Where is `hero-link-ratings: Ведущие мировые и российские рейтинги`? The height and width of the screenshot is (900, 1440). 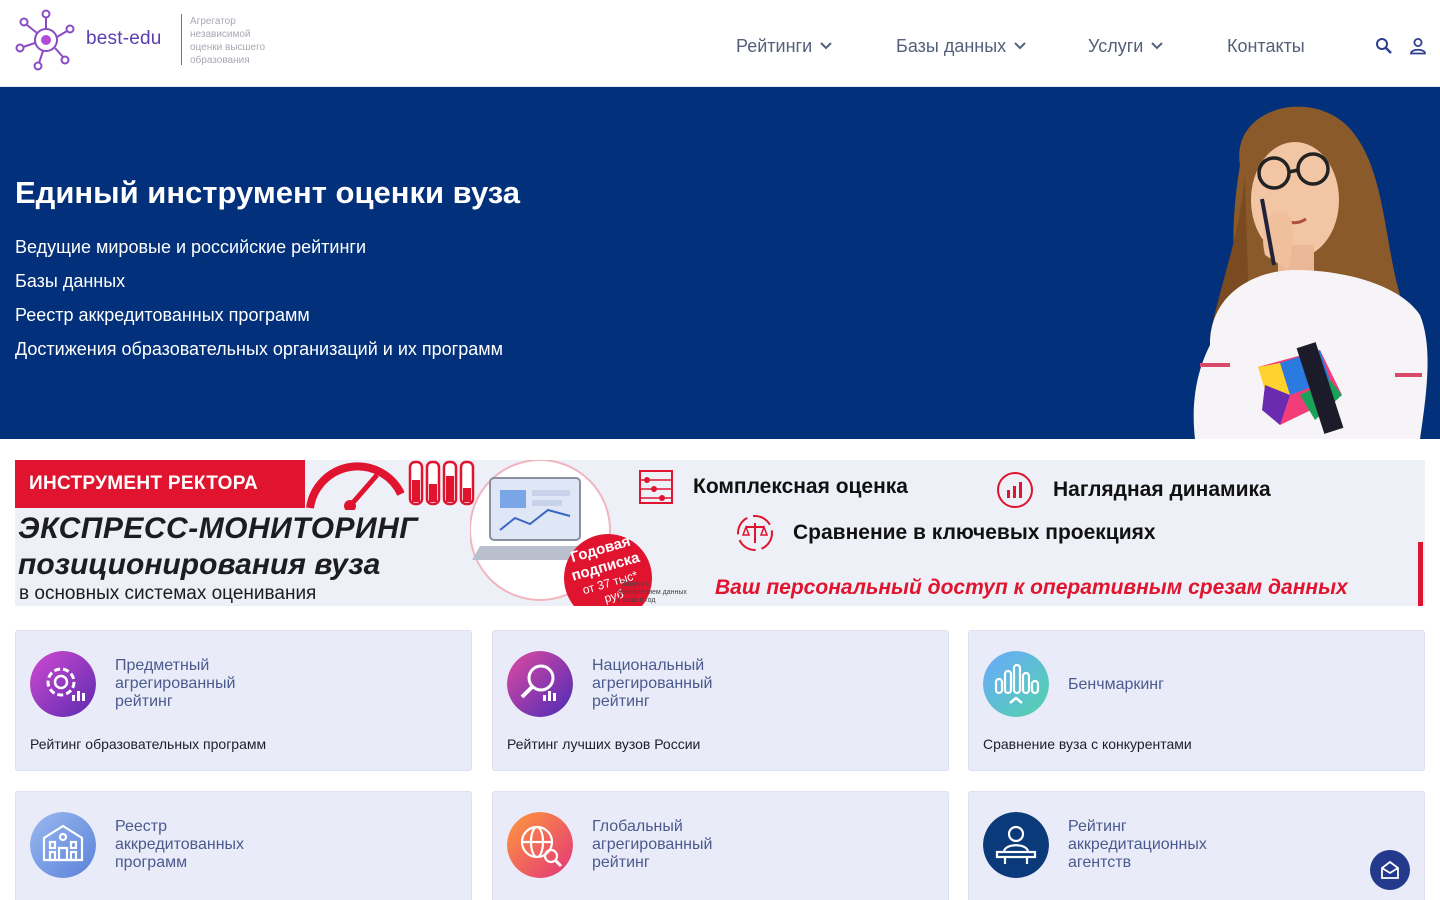 hero-link-ratings: Ведущие мировые и российские рейтинги is located at coordinates (259, 252).